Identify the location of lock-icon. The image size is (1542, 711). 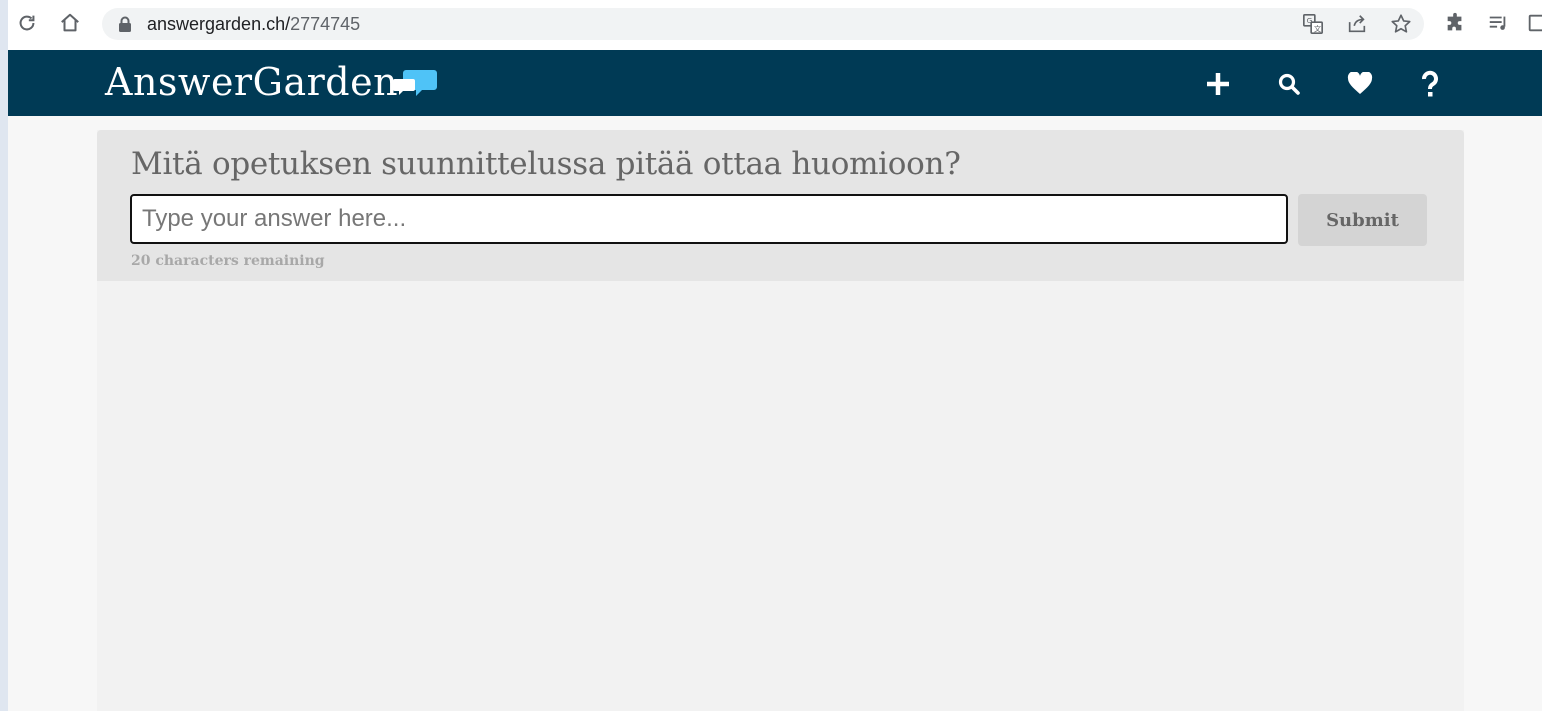
(125, 26).